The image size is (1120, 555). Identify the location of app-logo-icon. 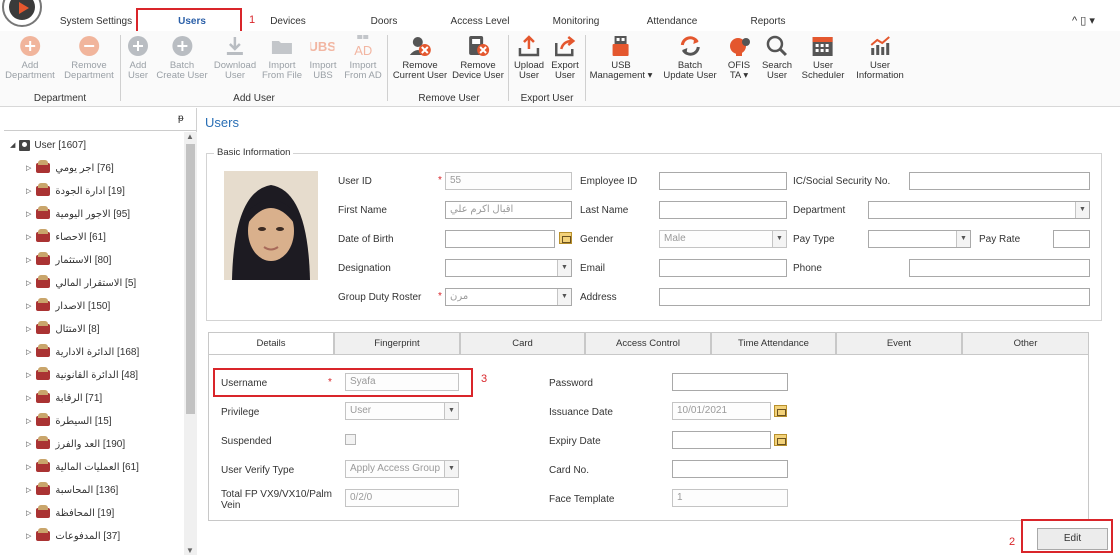
(22, 13).